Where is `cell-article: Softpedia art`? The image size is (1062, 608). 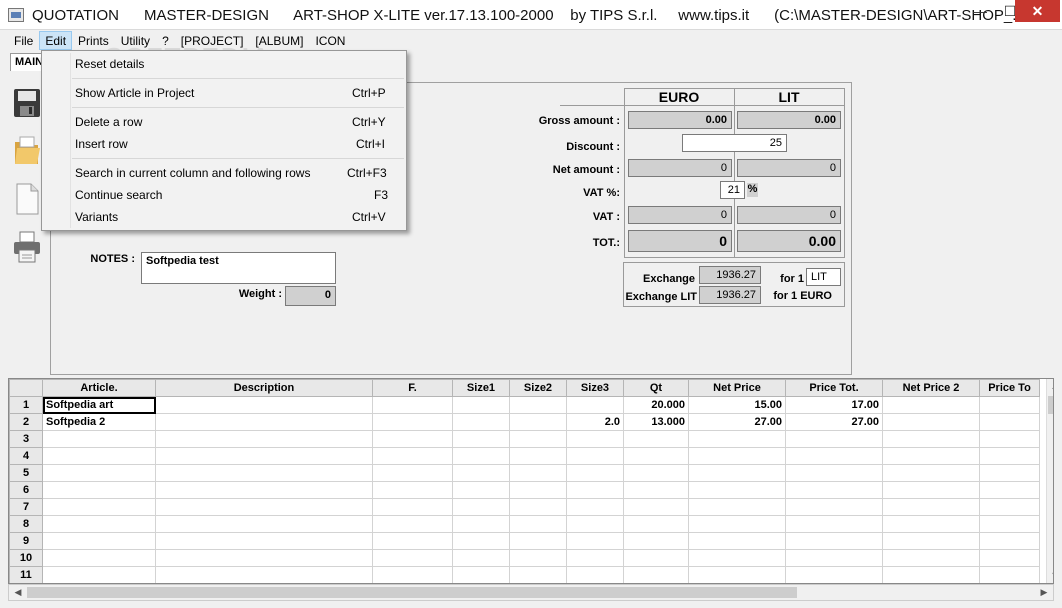 cell-article: Softpedia art is located at coordinates (99, 405).